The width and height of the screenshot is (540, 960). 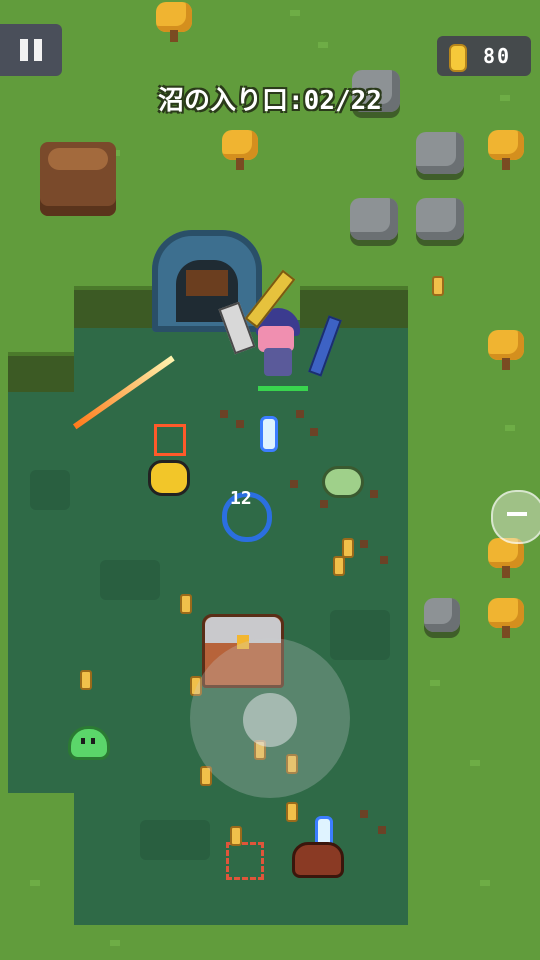 What do you see at coordinates (515, 517) in the screenshot?
I see `side-menu-button` at bounding box center [515, 517].